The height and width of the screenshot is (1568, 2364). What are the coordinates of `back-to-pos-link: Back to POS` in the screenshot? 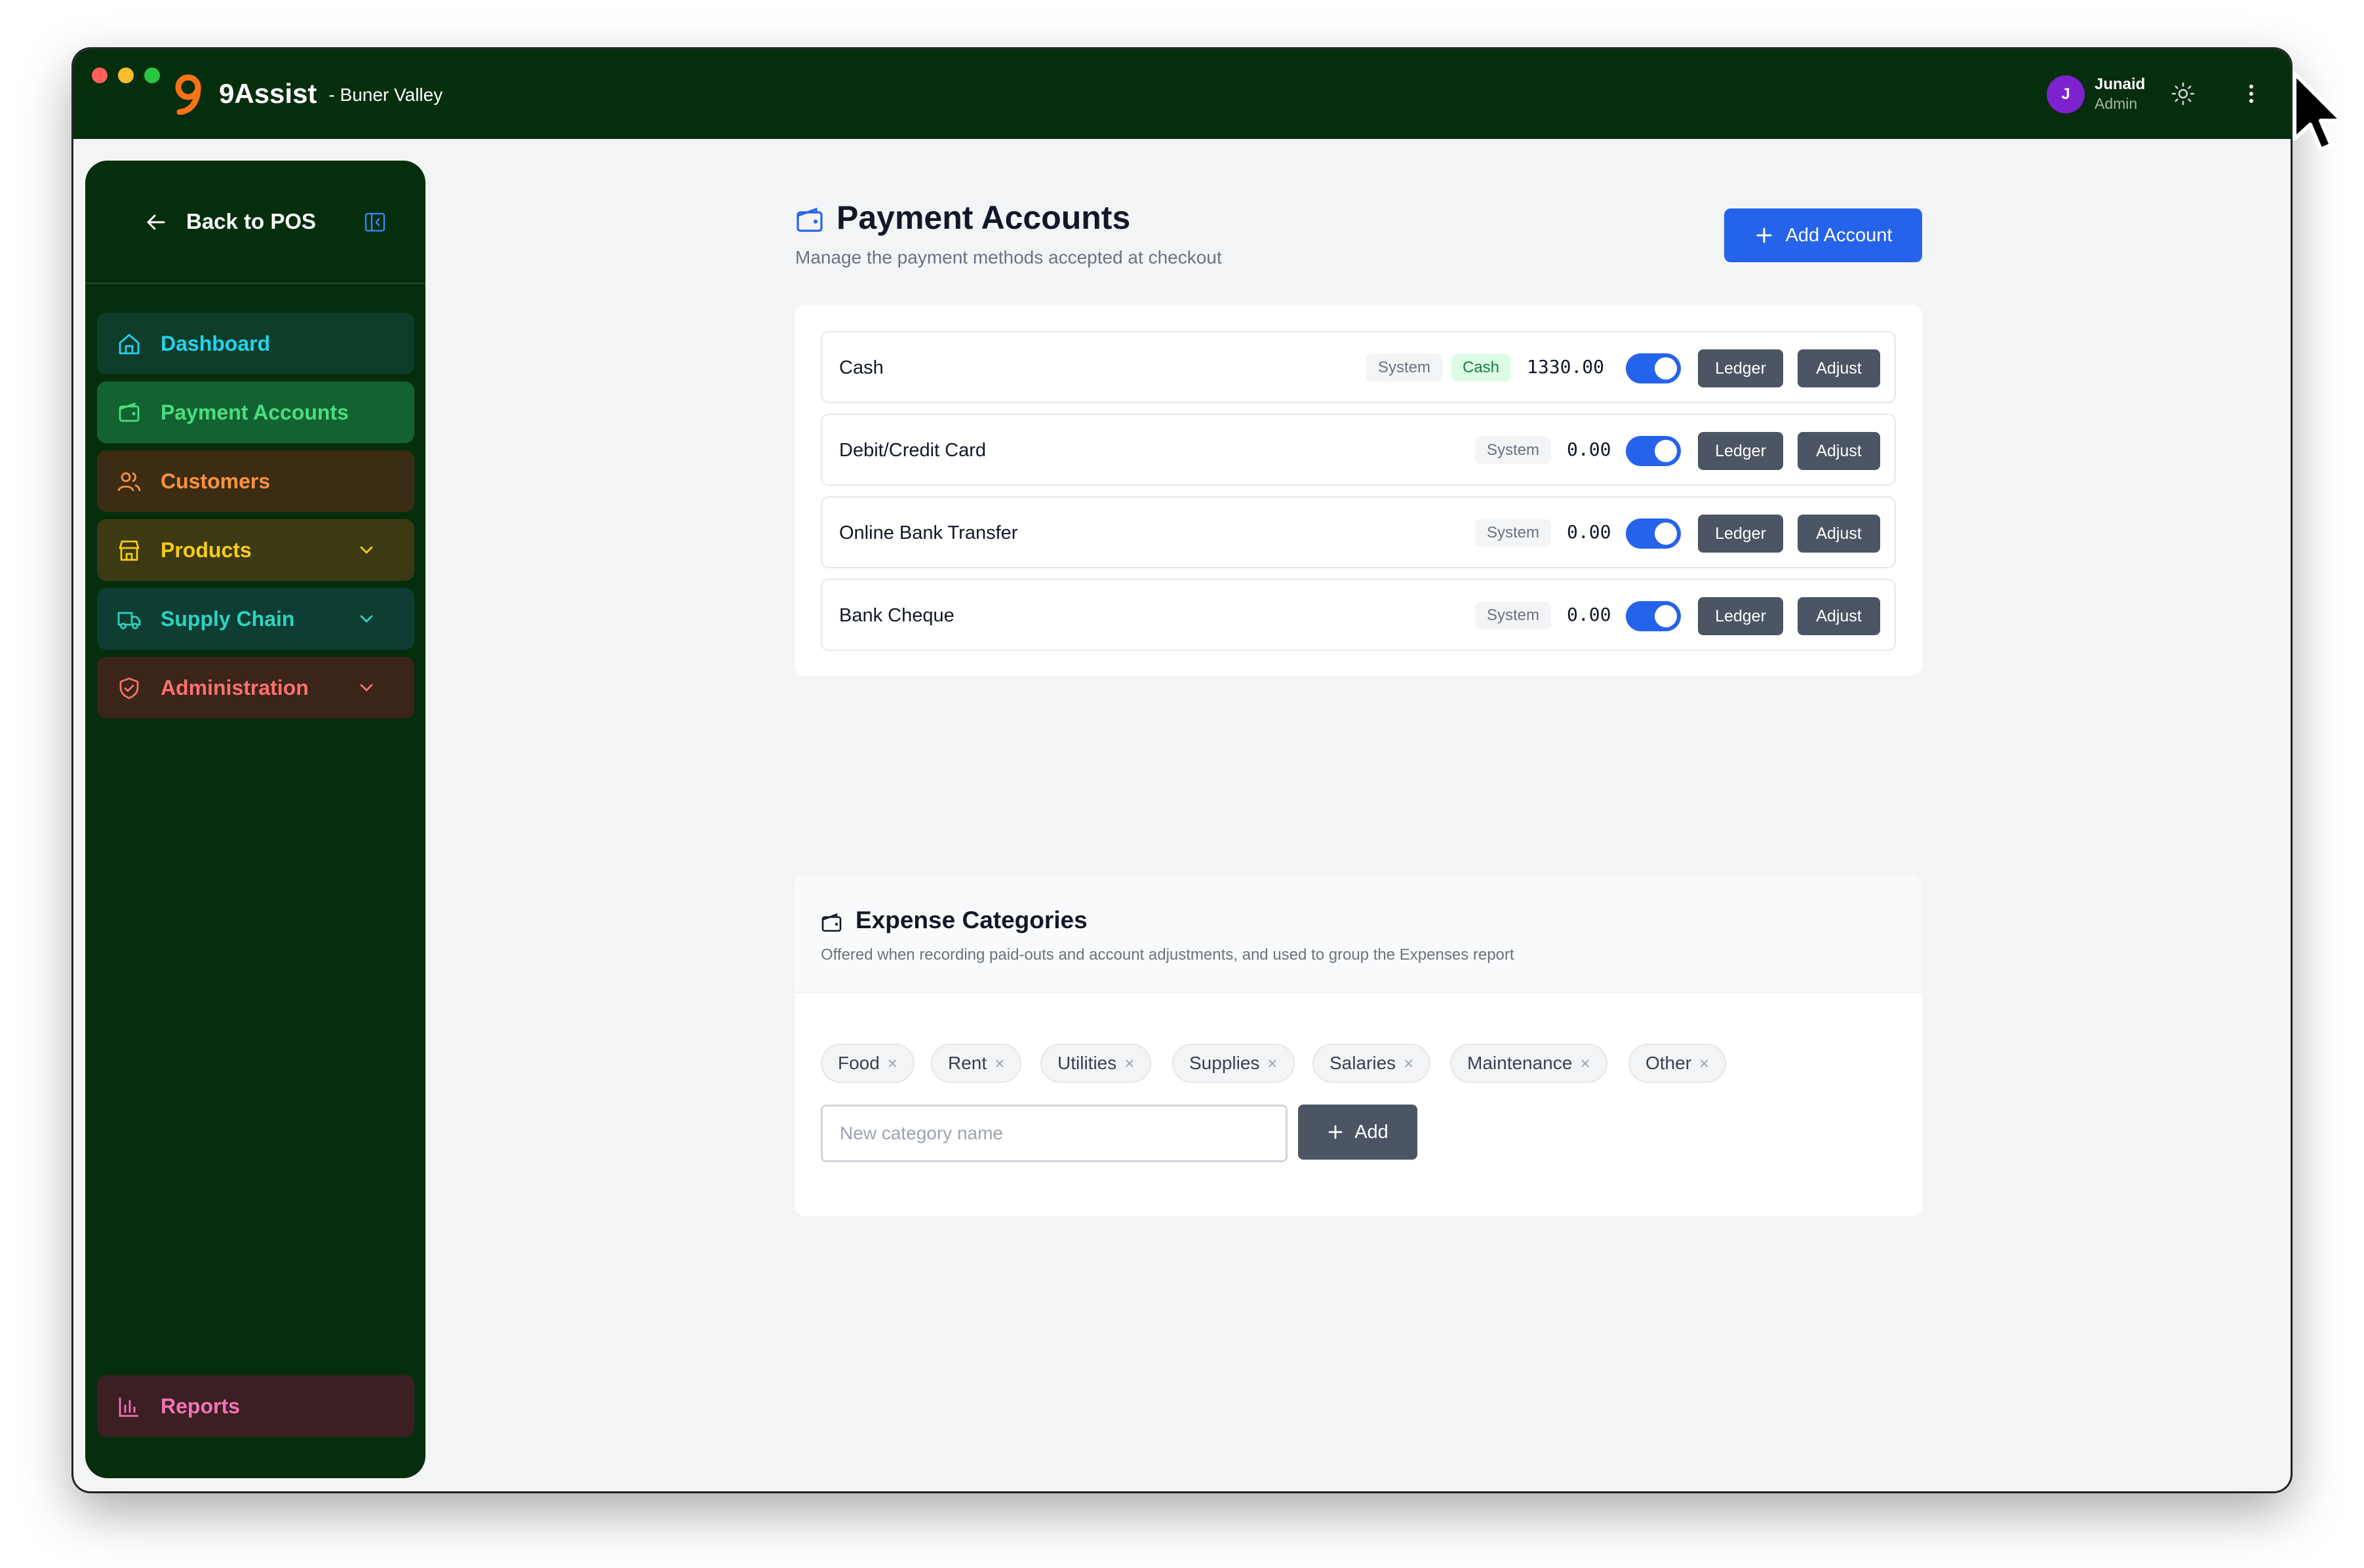 It's located at (251, 221).